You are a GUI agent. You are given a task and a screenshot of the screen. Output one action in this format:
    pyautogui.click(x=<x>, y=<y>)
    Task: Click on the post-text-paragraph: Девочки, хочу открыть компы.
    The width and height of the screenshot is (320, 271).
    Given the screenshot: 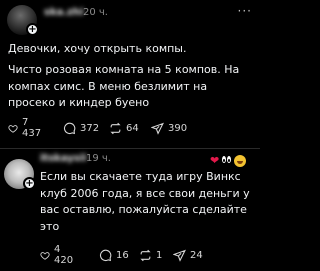 What is the action you would take?
    pyautogui.click(x=97, y=48)
    